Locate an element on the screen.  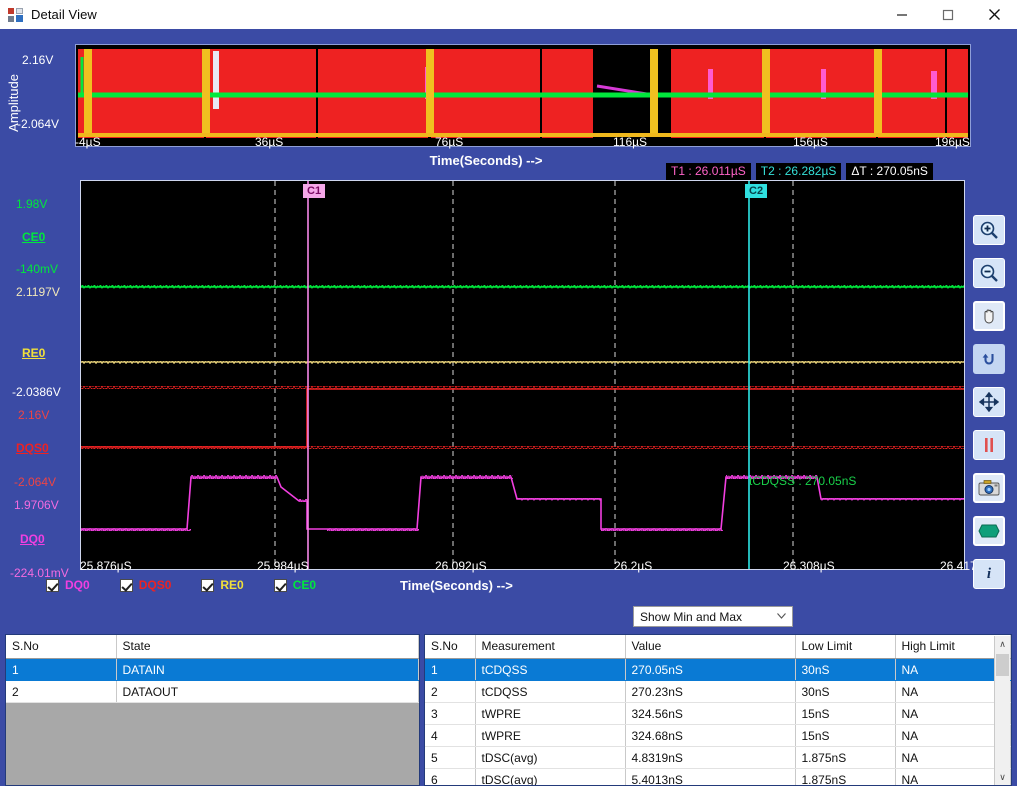
camera-icon is located at coordinates (989, 488).